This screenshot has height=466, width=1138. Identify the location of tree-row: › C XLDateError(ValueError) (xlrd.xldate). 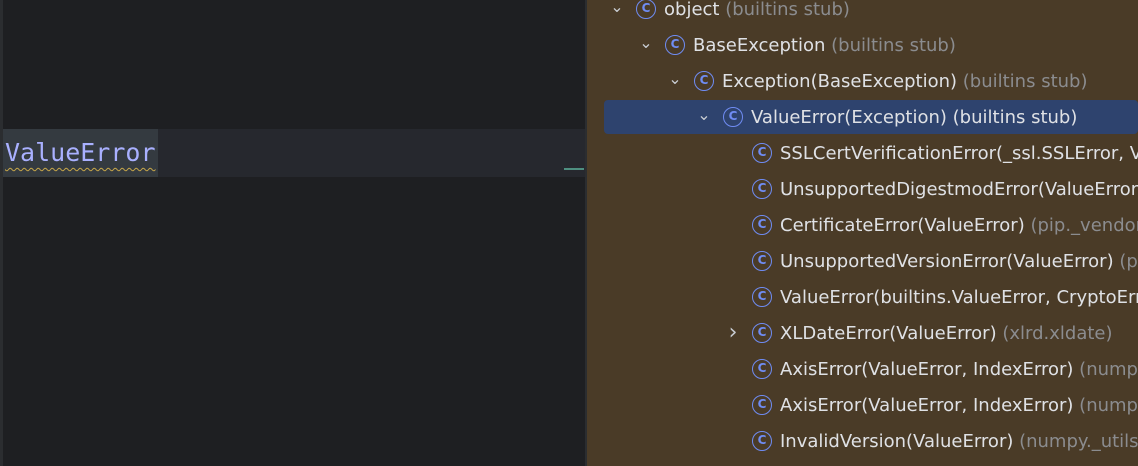
(862, 334).